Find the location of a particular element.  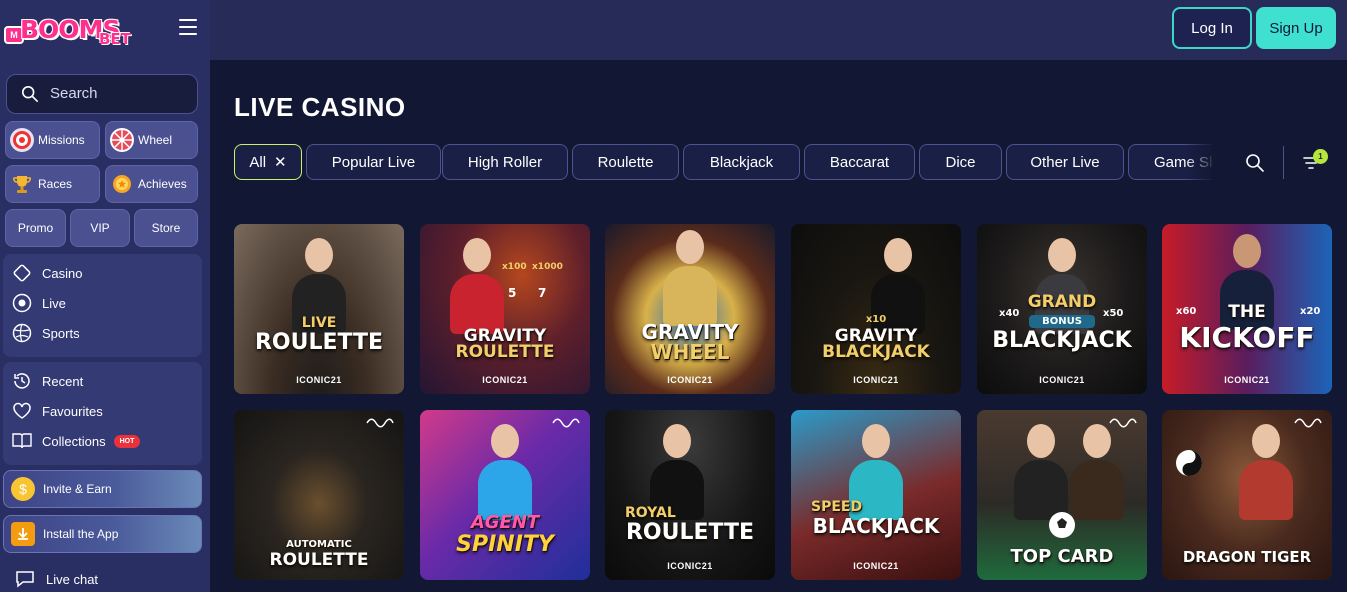

login-button: Log In is located at coordinates (1212, 28).